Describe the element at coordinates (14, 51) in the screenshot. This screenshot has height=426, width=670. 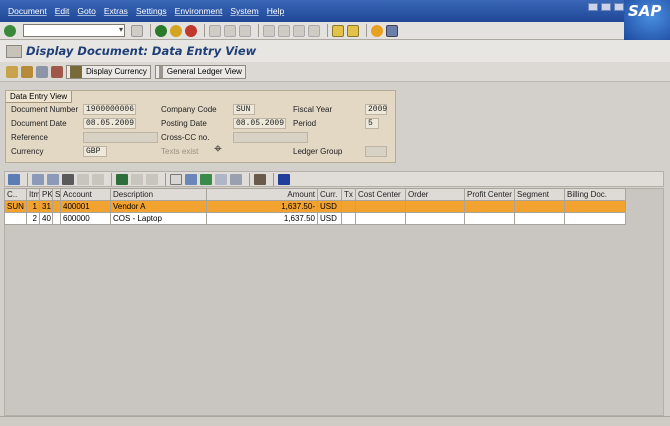
I see `document-icon` at that location.